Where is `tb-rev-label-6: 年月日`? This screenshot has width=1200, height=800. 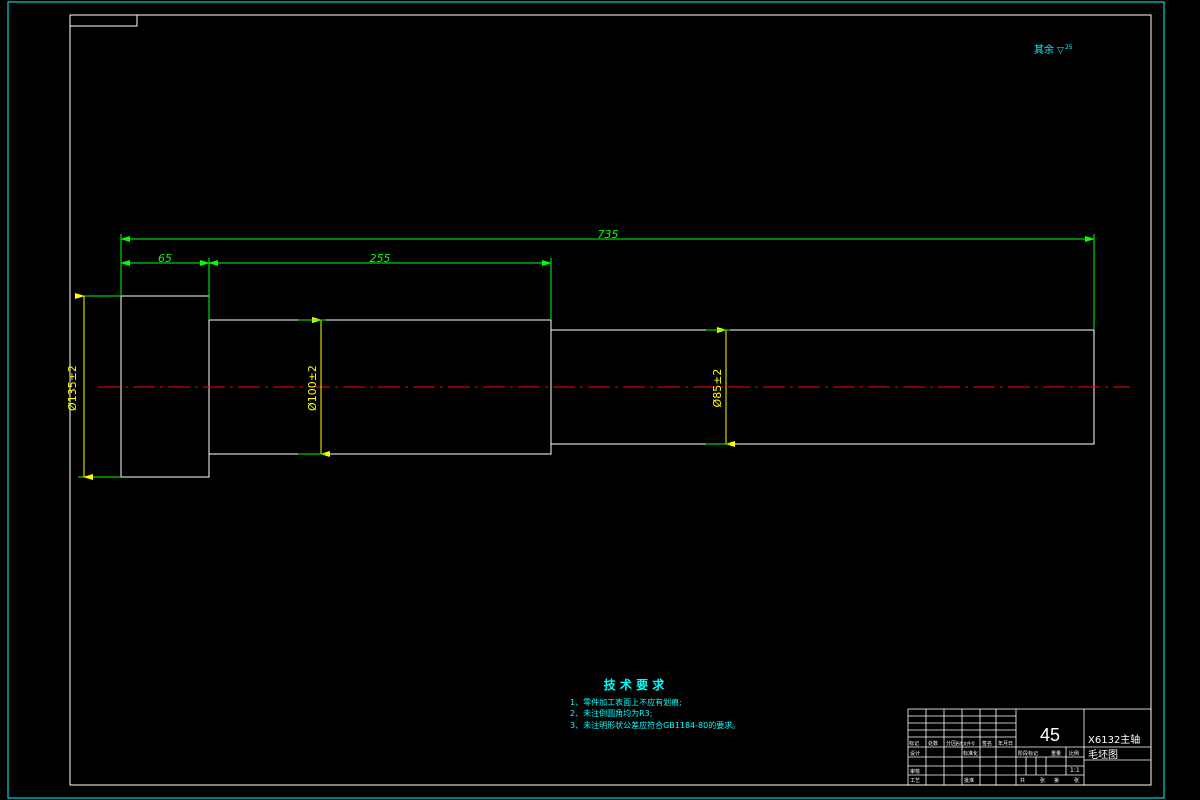
tb-rev-label-6: 年月日 is located at coordinates (1005, 743).